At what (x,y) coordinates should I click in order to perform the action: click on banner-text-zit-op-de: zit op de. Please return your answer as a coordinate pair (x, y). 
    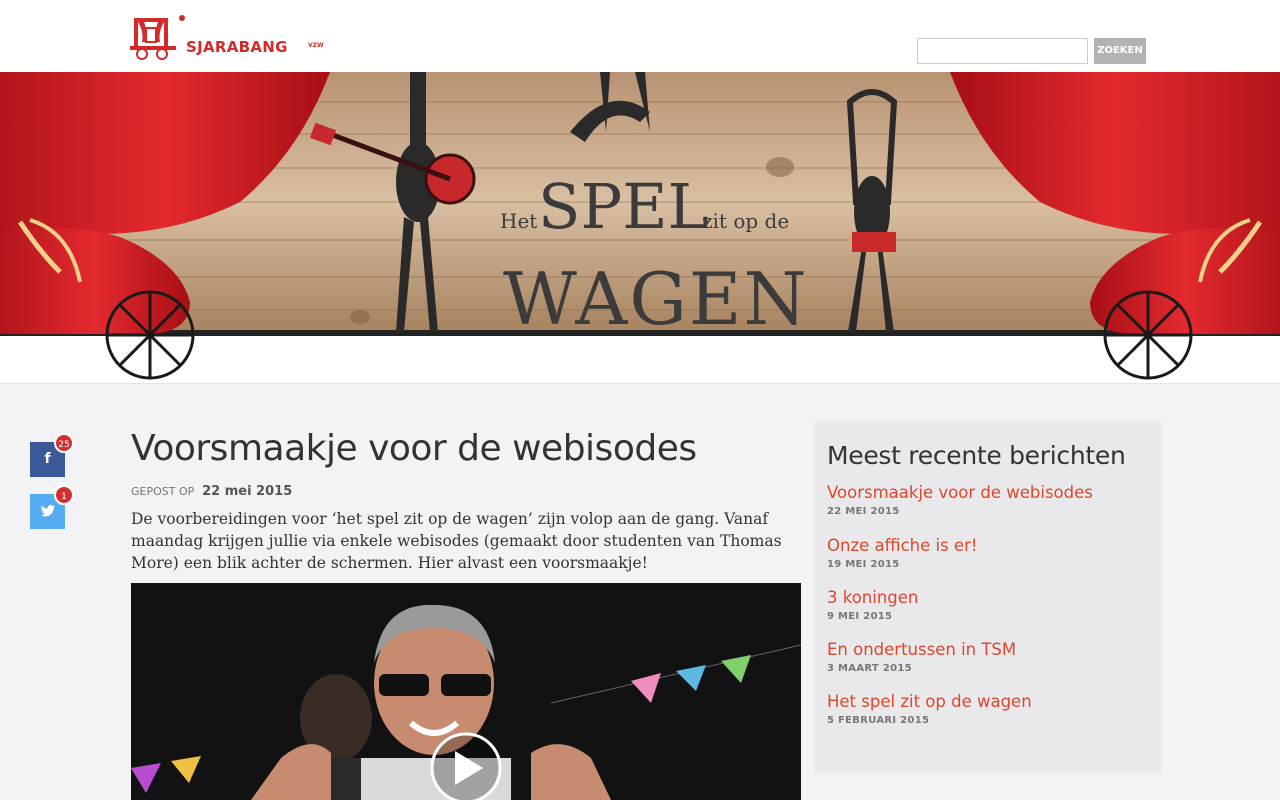
    Looking at the image, I should click on (745, 221).